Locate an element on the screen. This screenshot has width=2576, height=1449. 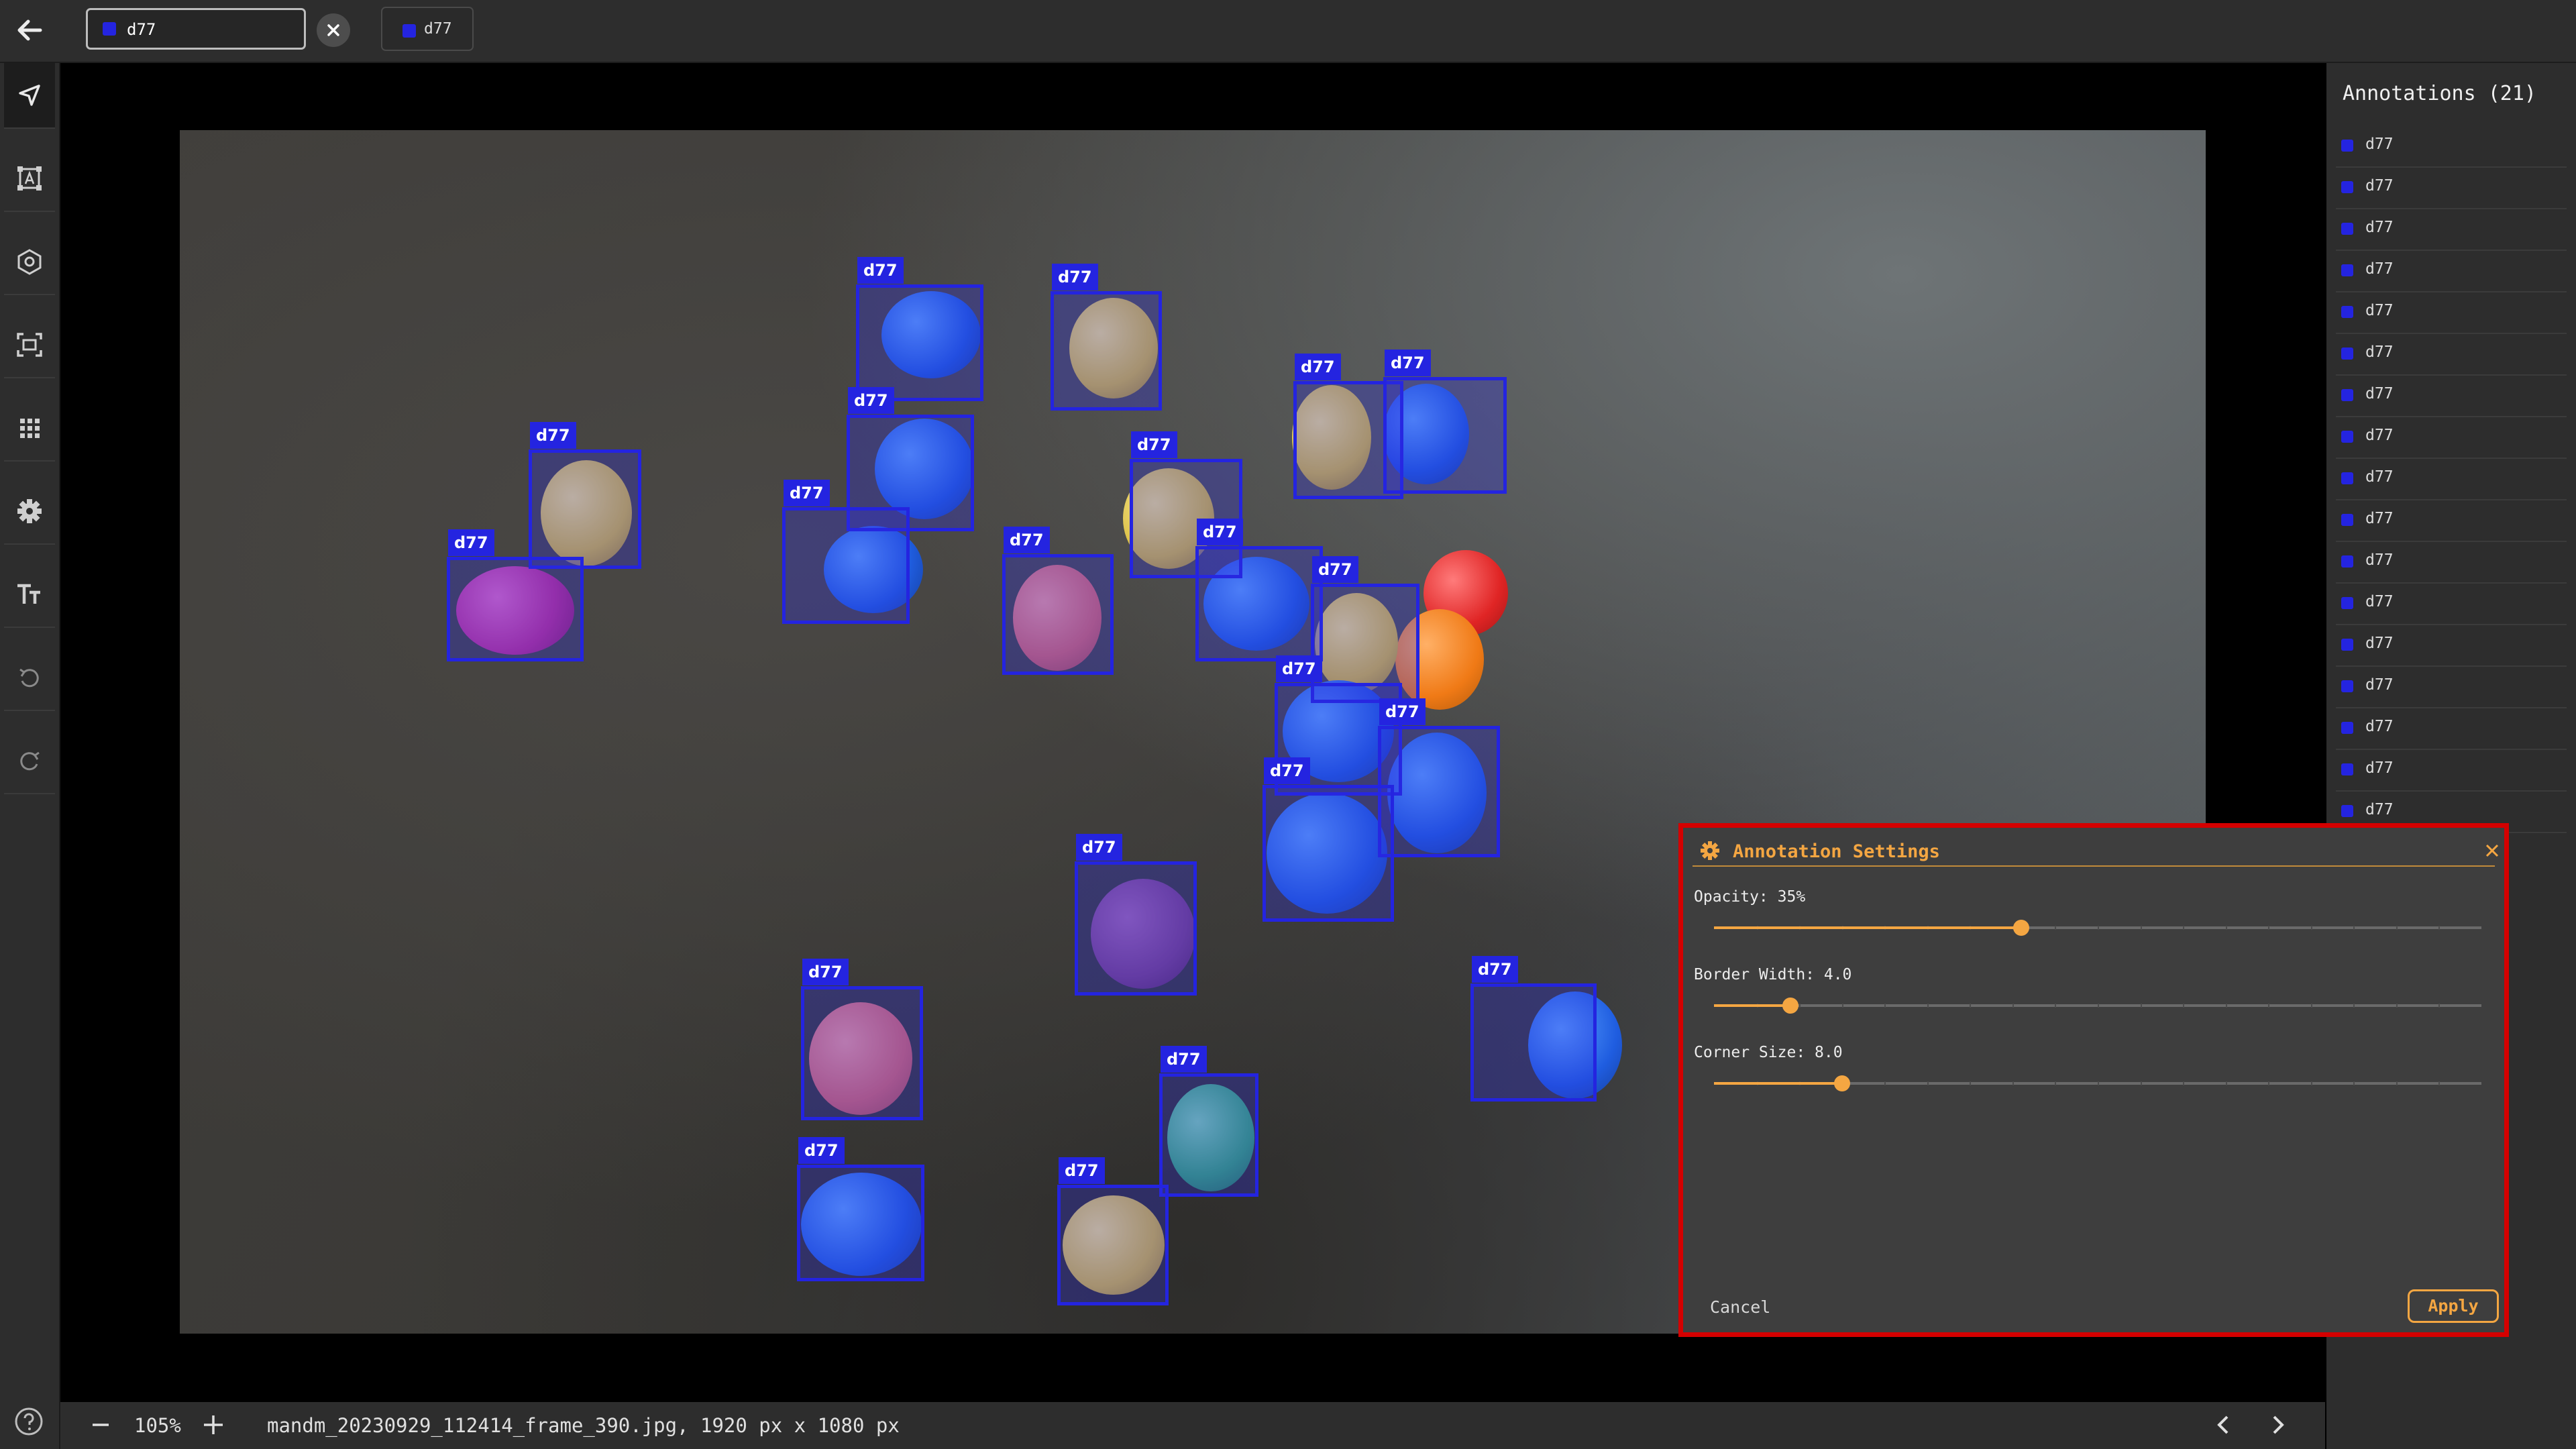
opacity-slider is located at coordinates (2097, 928).